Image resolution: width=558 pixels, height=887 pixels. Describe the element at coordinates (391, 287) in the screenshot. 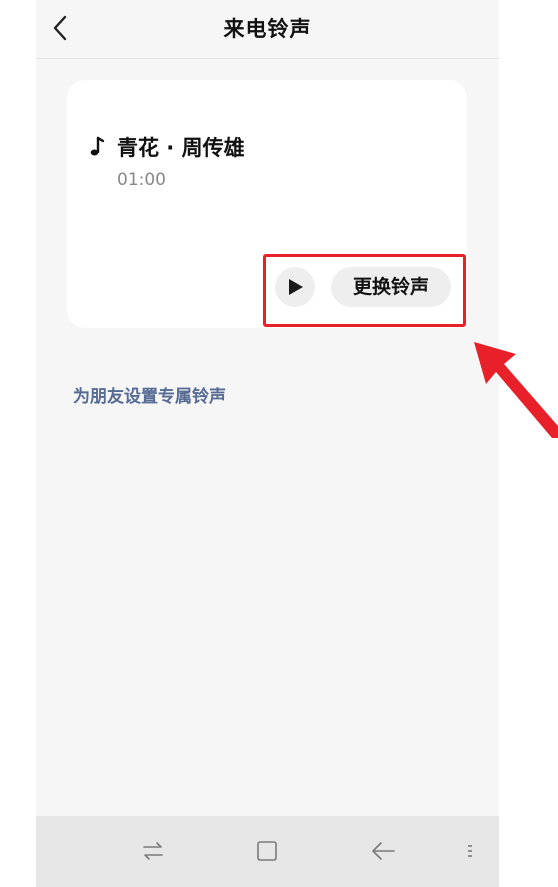

I see `change-ringtone-button: 更换铃声` at that location.